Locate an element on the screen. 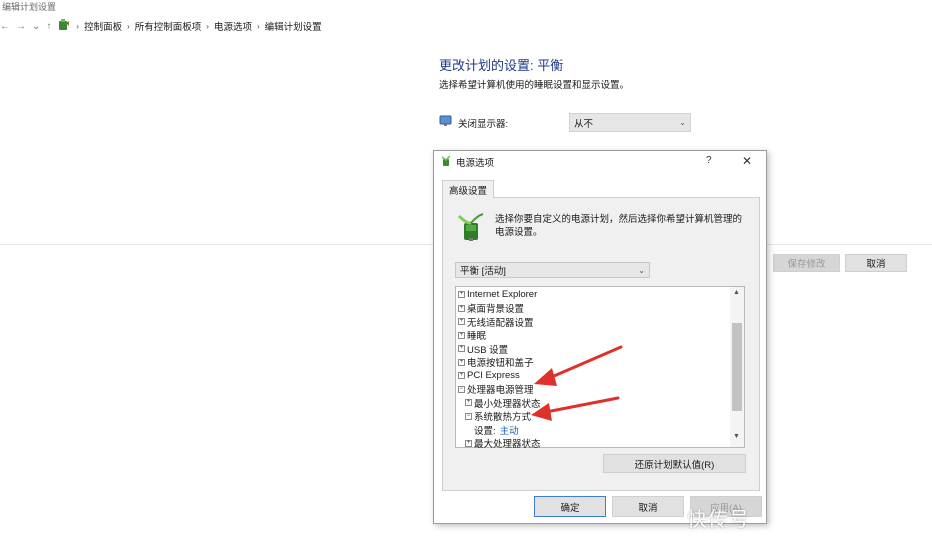  watermark: 快传号 is located at coordinates (718, 519).